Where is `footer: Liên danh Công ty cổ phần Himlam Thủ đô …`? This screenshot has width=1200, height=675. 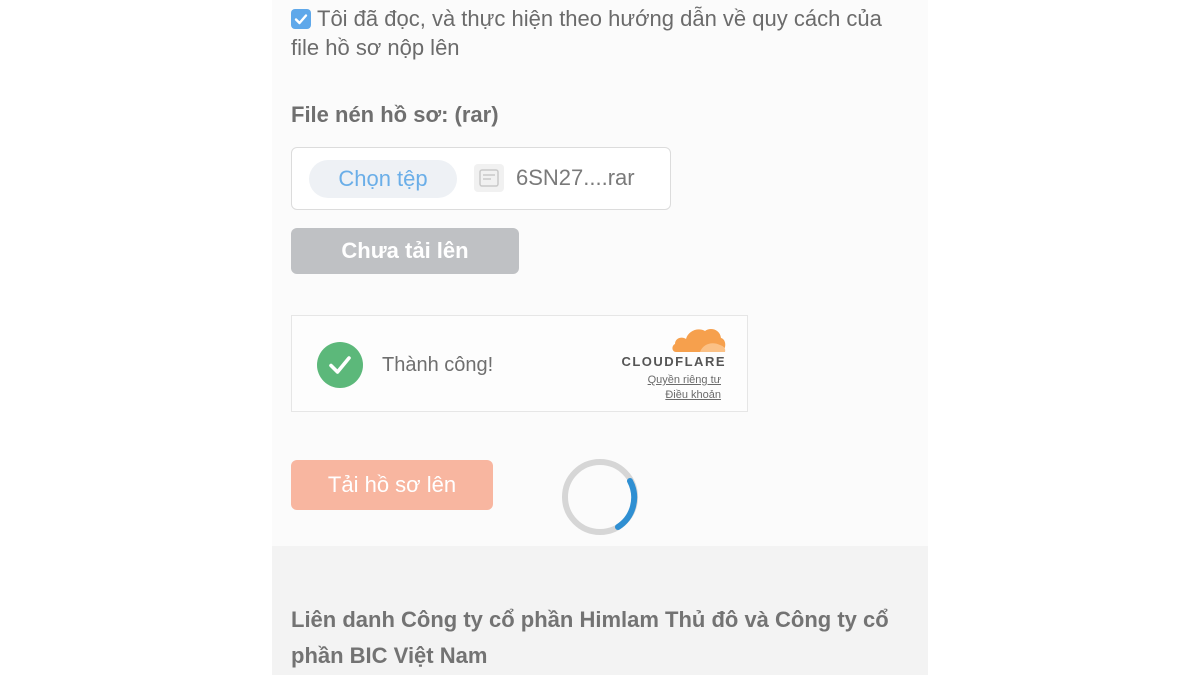
footer: Liên danh Công ty cổ phần Himlam Thủ đô … is located at coordinates (600, 610).